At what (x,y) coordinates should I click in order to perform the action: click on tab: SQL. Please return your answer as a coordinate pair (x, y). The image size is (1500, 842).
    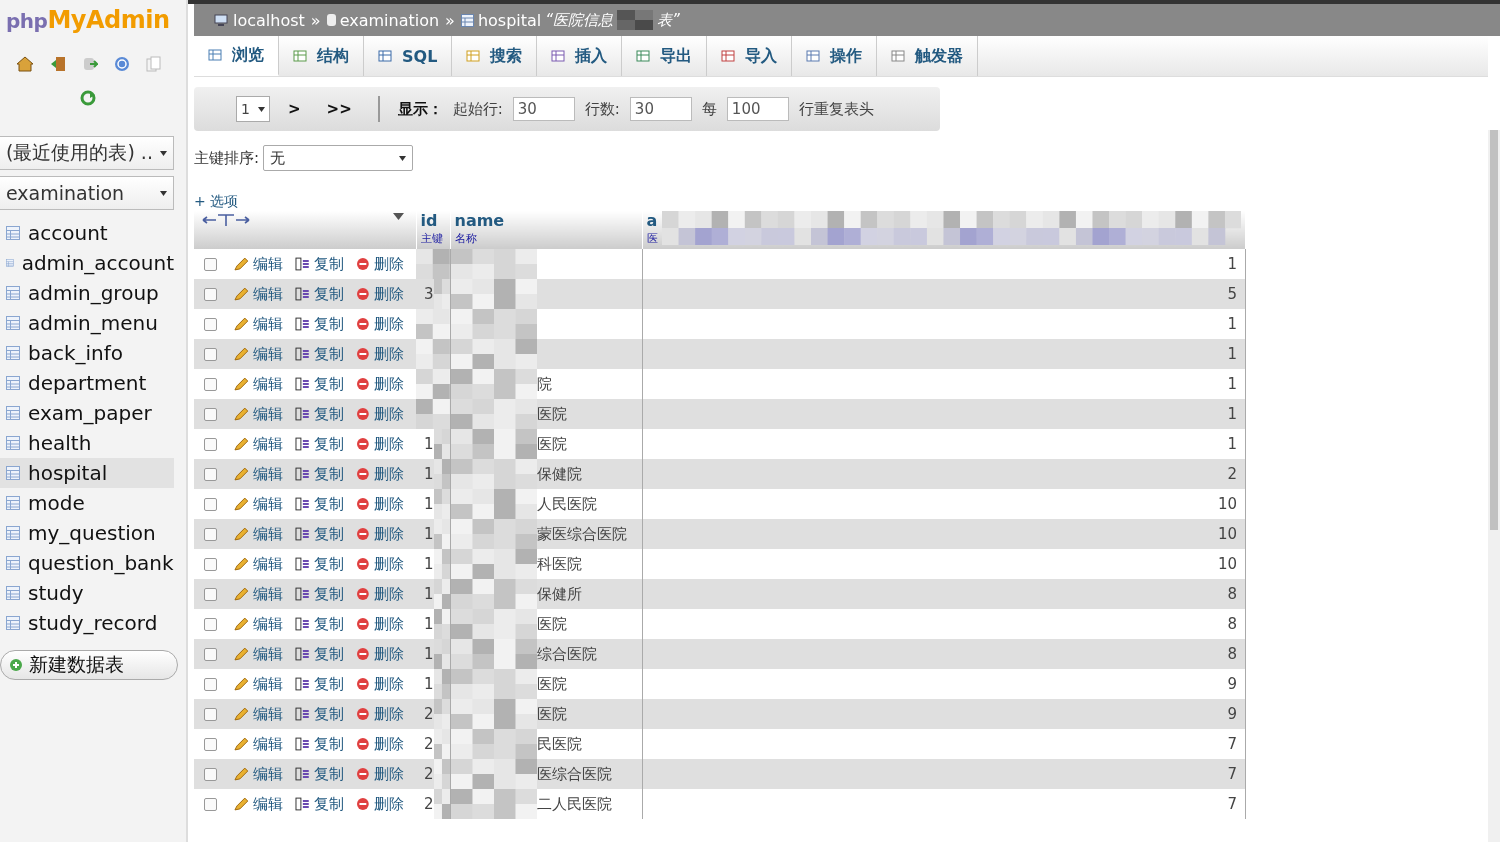
    Looking at the image, I should click on (408, 56).